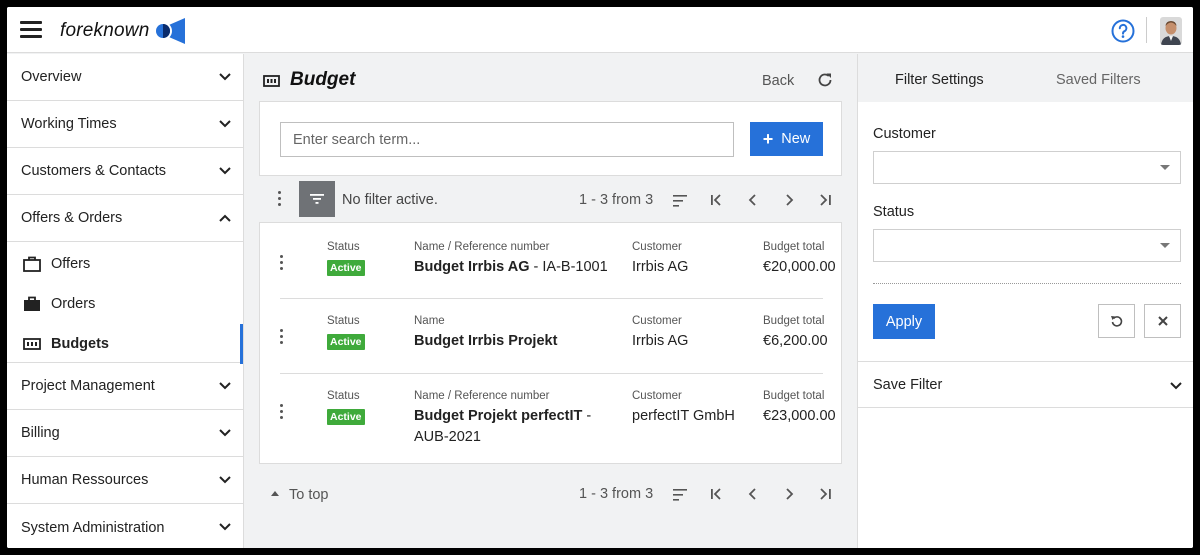 This screenshot has height=555, width=1200. What do you see at coordinates (616, 200) in the screenshot?
I see `pager-text: 1 - 3 from 3` at bounding box center [616, 200].